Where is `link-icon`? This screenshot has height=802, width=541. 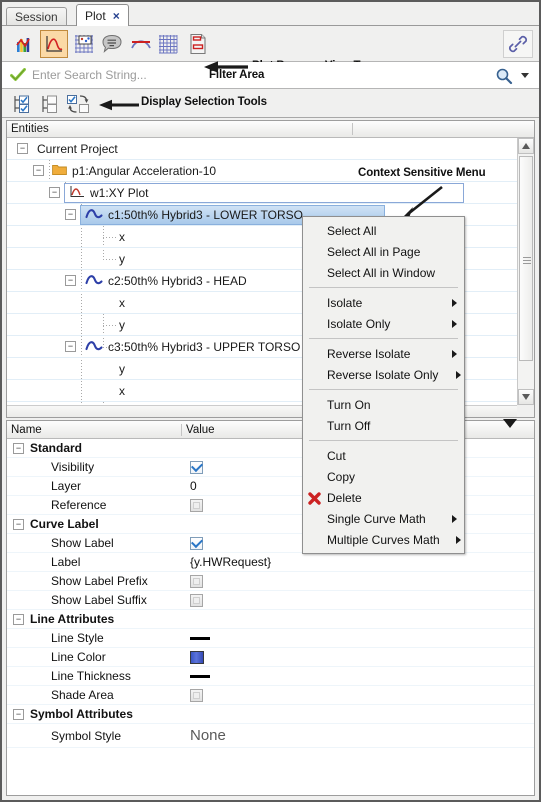 link-icon is located at coordinates (518, 44).